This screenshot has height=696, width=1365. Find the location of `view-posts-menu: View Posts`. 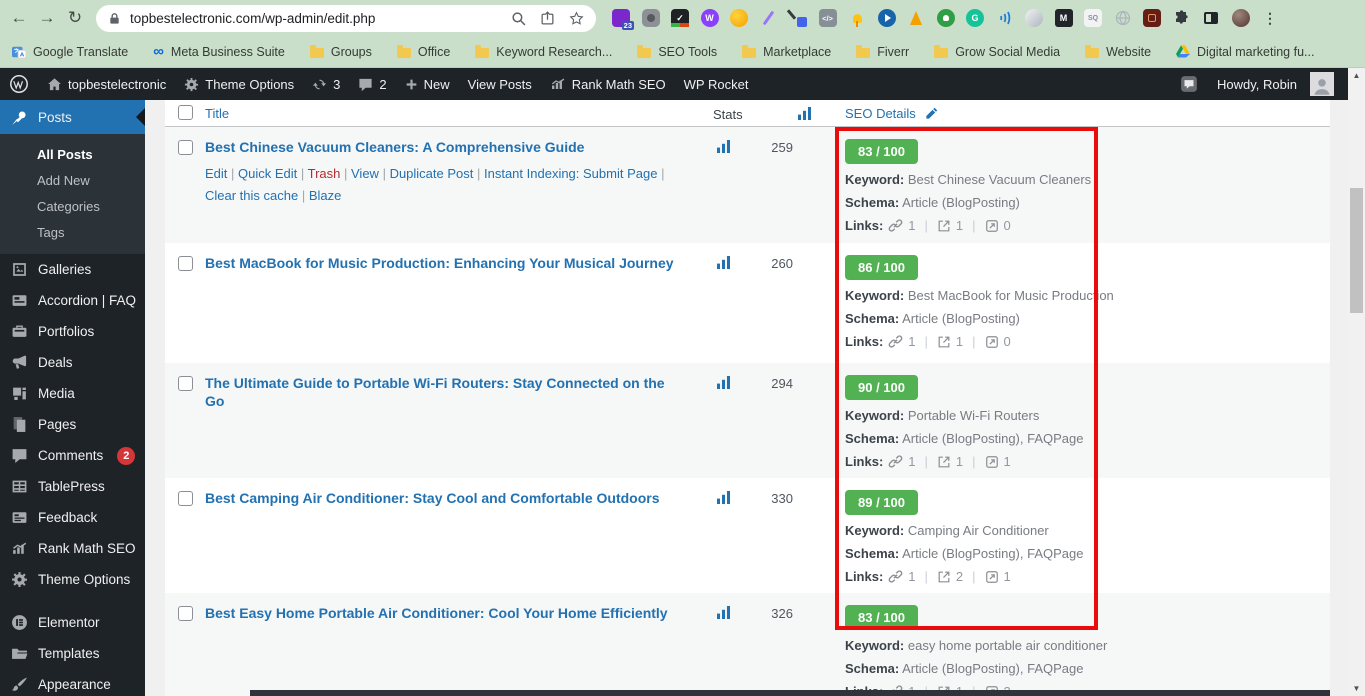

view-posts-menu: View Posts is located at coordinates (500, 84).